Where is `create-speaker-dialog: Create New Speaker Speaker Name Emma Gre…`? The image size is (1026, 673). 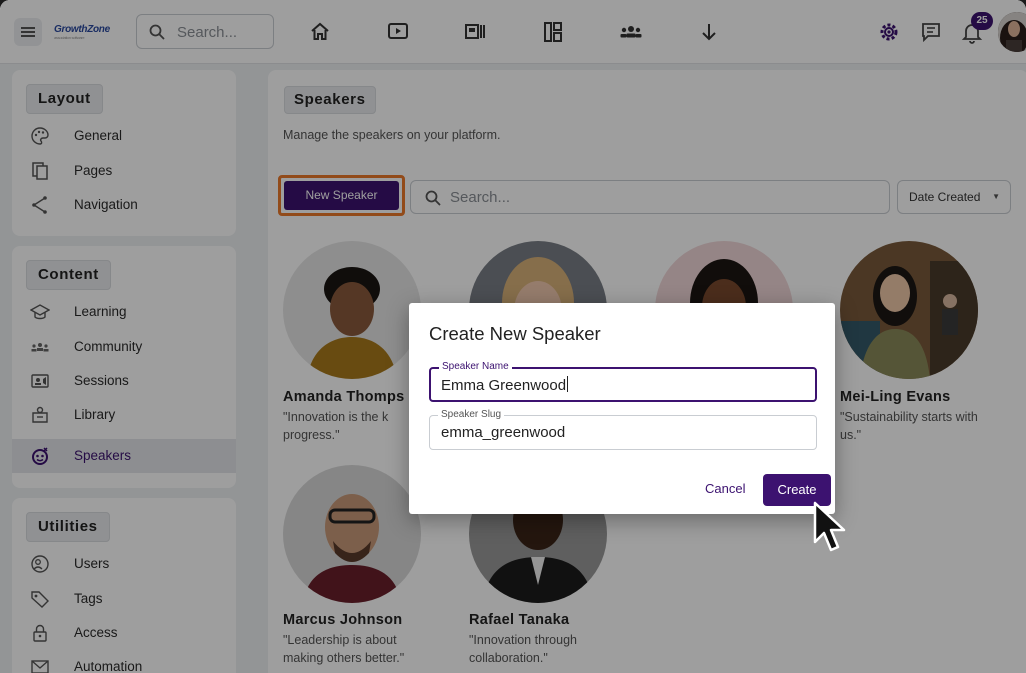
create-speaker-dialog: Create New Speaker Speaker Name Emma Gre… is located at coordinates (622, 408).